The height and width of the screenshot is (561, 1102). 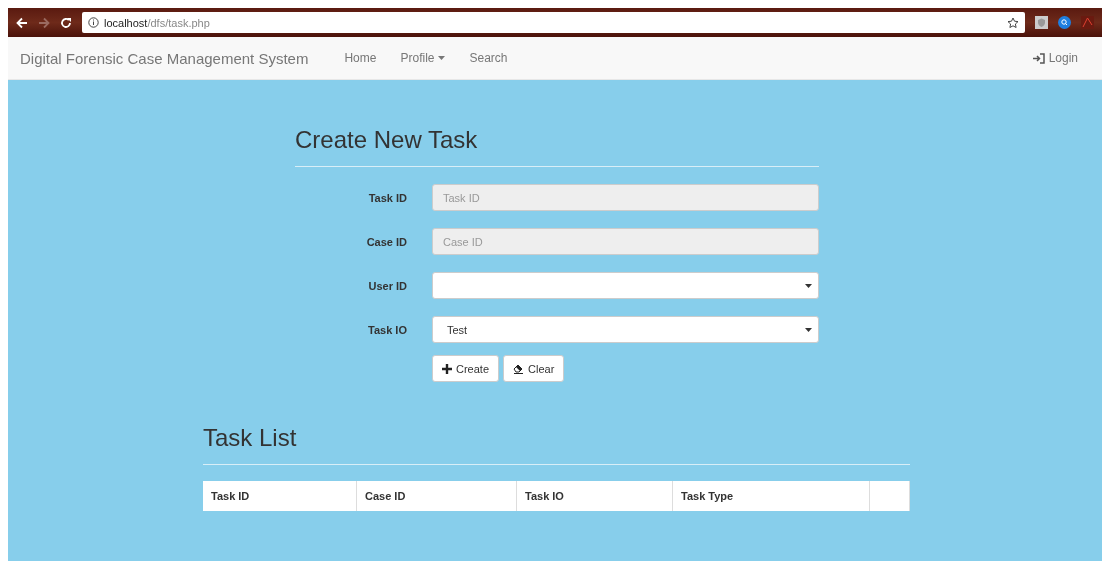 I want to click on star-icon, so click(x=1013, y=22).